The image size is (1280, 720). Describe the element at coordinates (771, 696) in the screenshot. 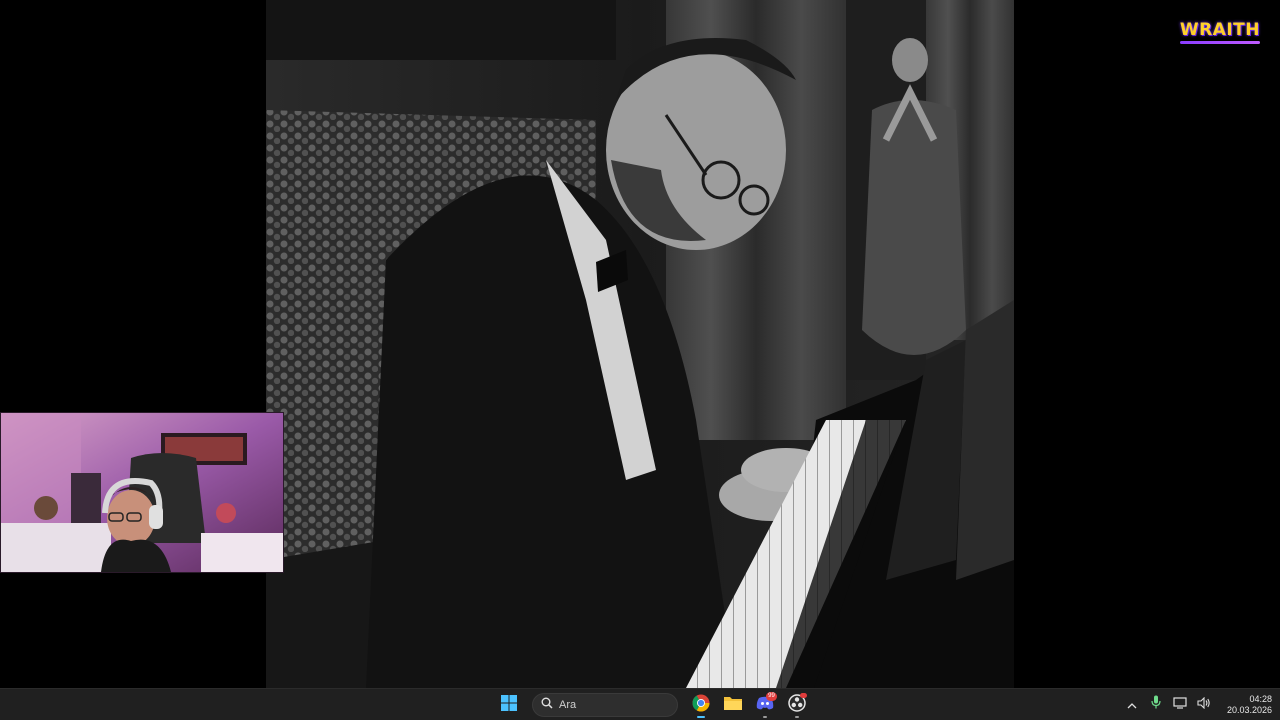

I see `notification-badge: 99` at that location.